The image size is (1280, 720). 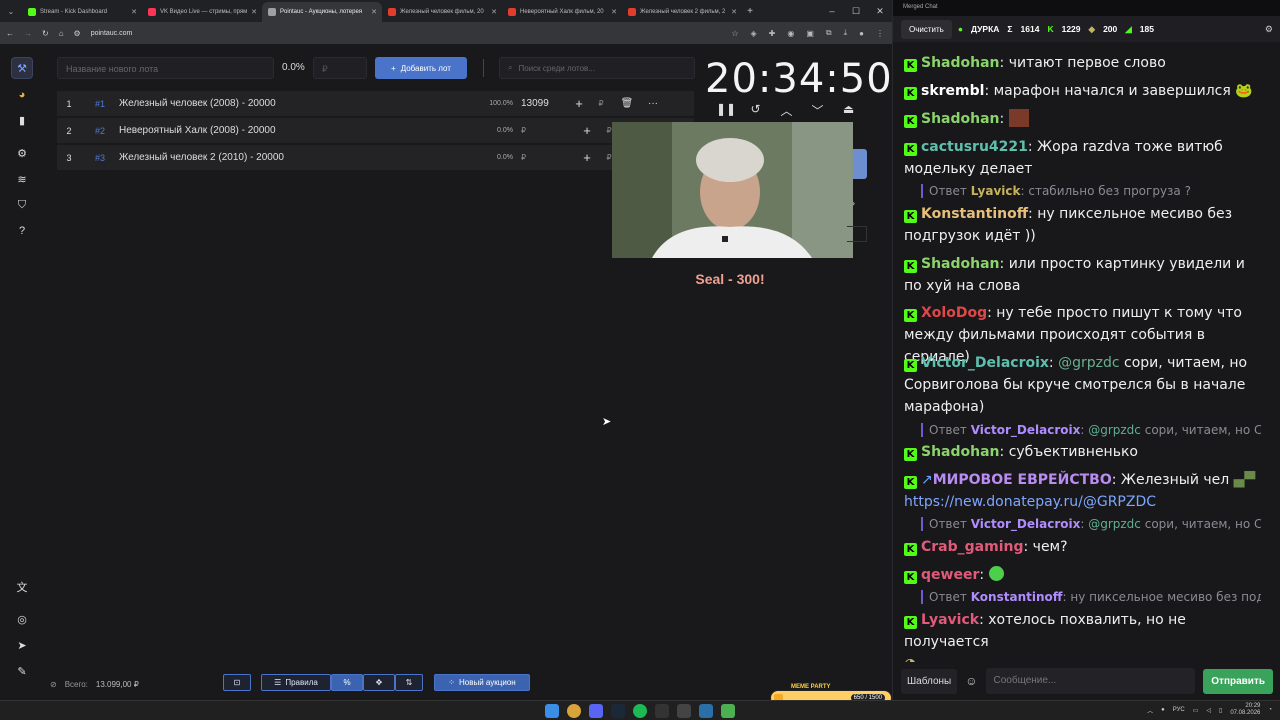 What do you see at coordinates (832, 11) in the screenshot?
I see `minimize-button: –` at bounding box center [832, 11].